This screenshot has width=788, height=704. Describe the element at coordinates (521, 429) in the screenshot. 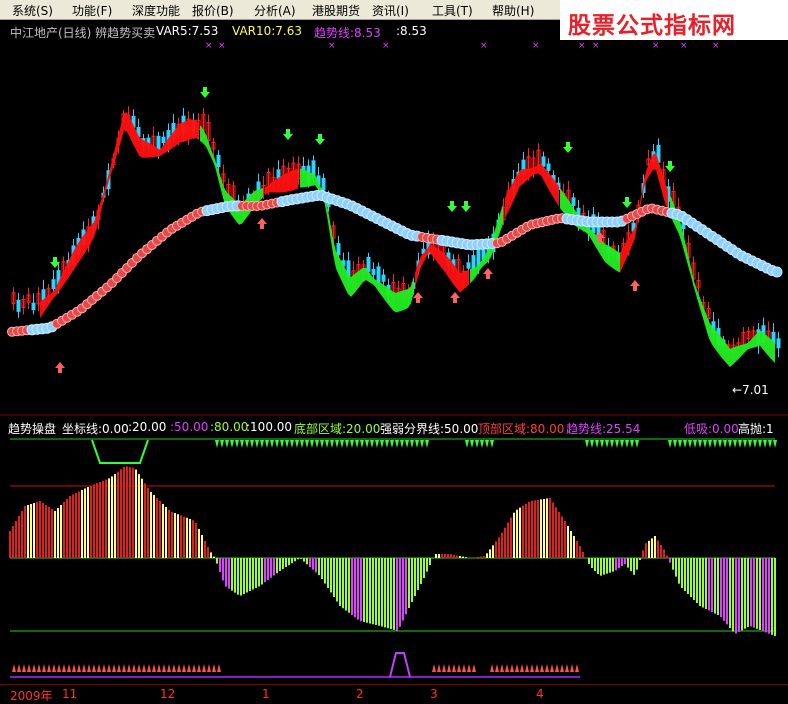

I see `top-zone-label: 顶部区域:80.00` at that location.